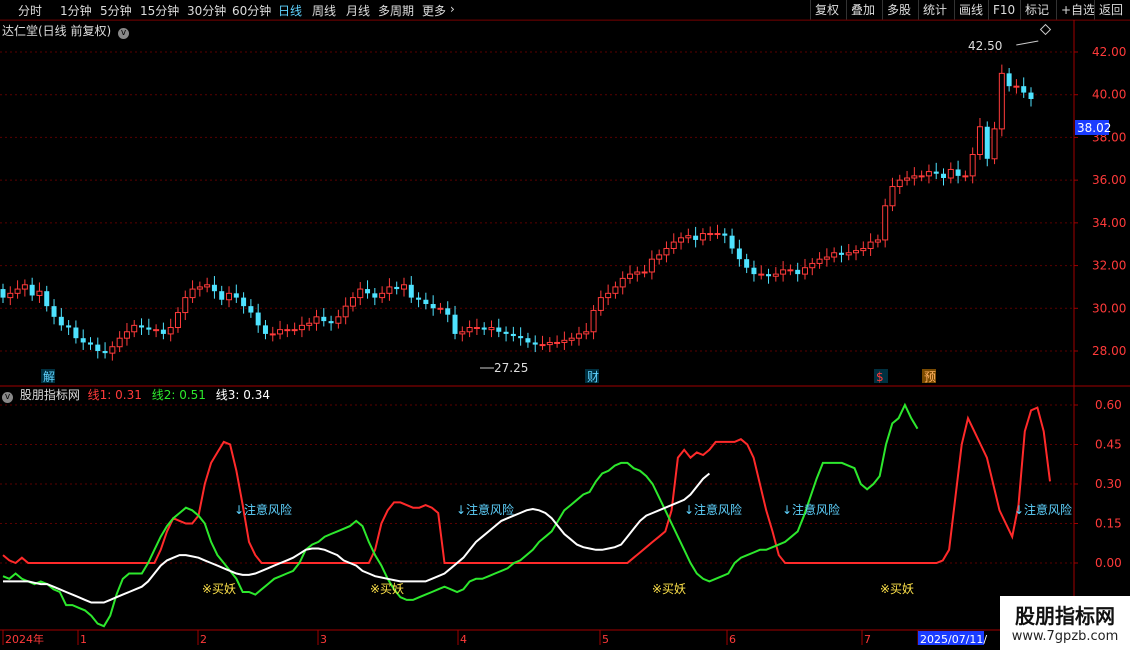  What do you see at coordinates (124, 33) in the screenshot?
I see `title-chevron-icon: v` at bounding box center [124, 33].